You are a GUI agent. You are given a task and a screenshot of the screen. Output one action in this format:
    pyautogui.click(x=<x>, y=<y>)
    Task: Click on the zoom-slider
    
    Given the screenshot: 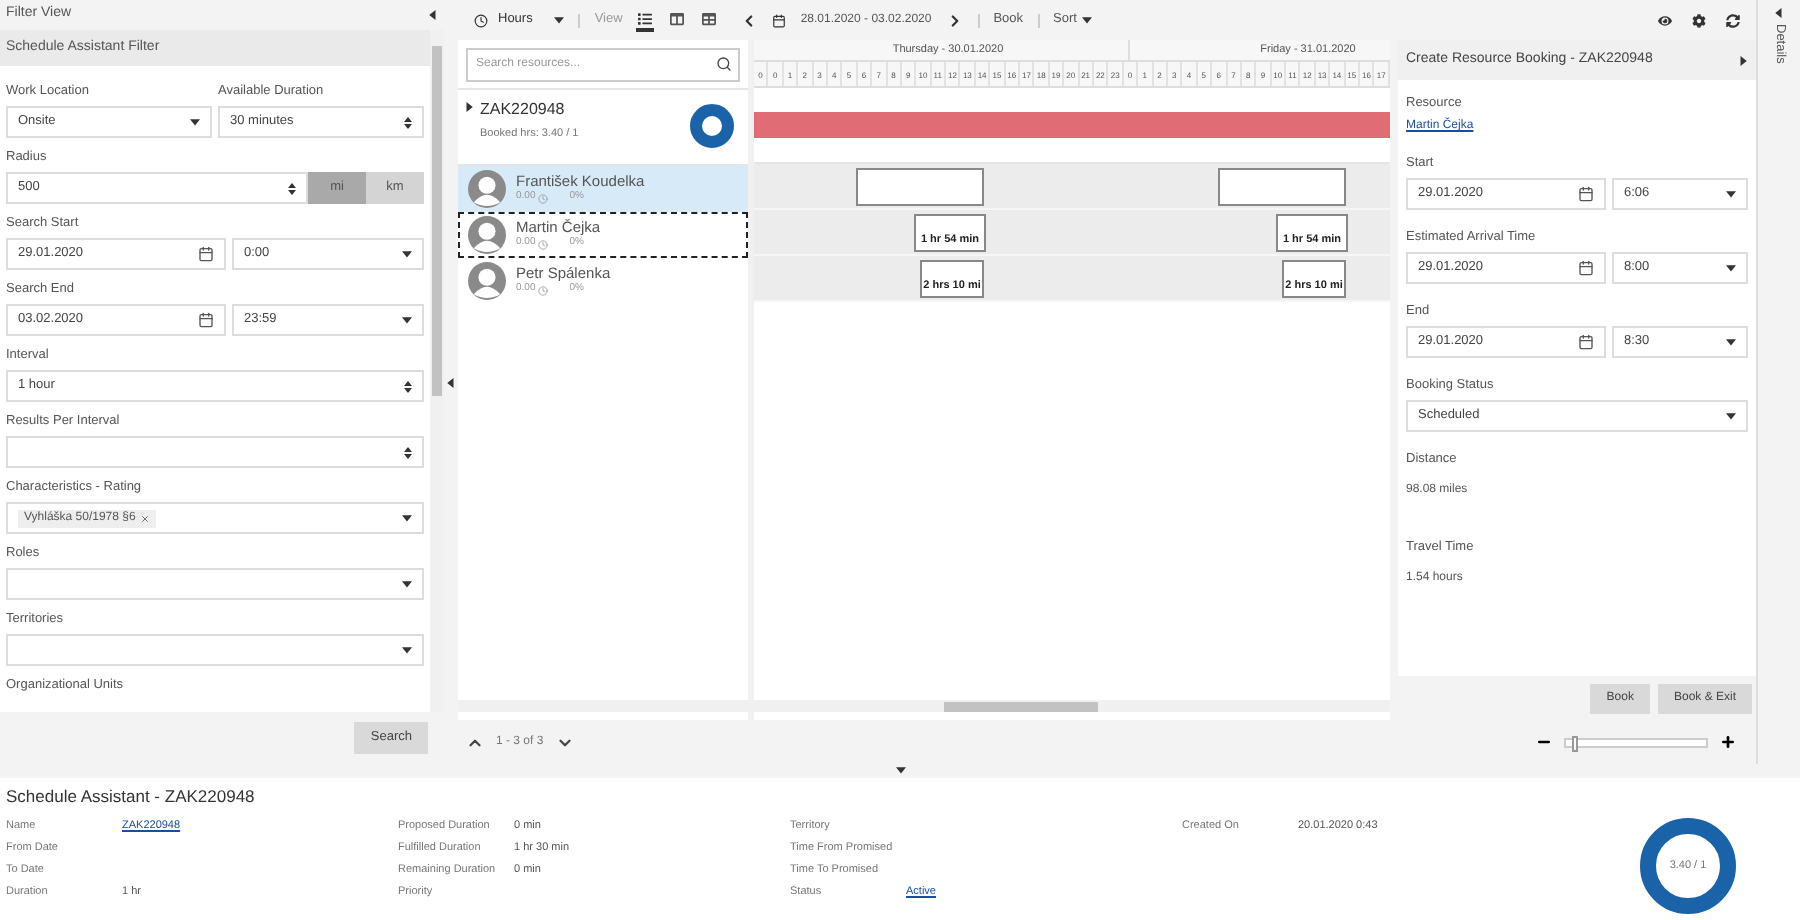 What is the action you would take?
    pyautogui.click(x=1636, y=742)
    